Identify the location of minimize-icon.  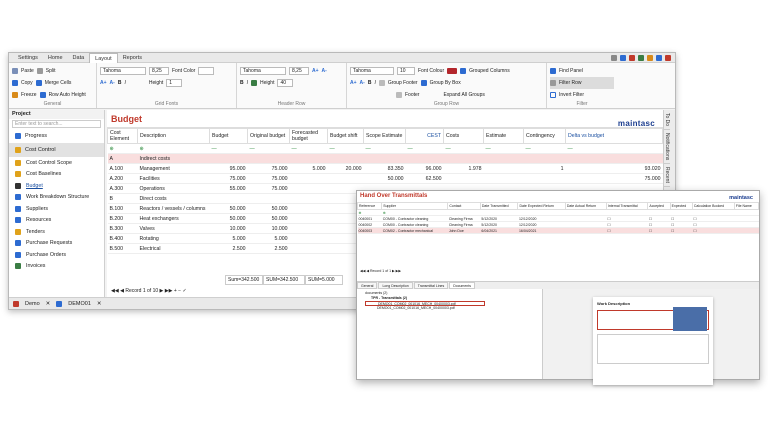
(614, 57).